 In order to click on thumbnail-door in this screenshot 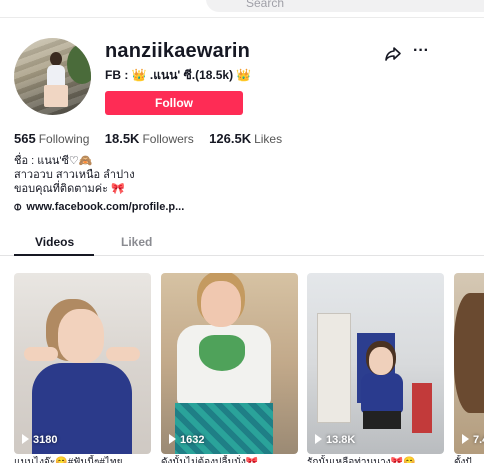, I will do `click(334, 368)`.